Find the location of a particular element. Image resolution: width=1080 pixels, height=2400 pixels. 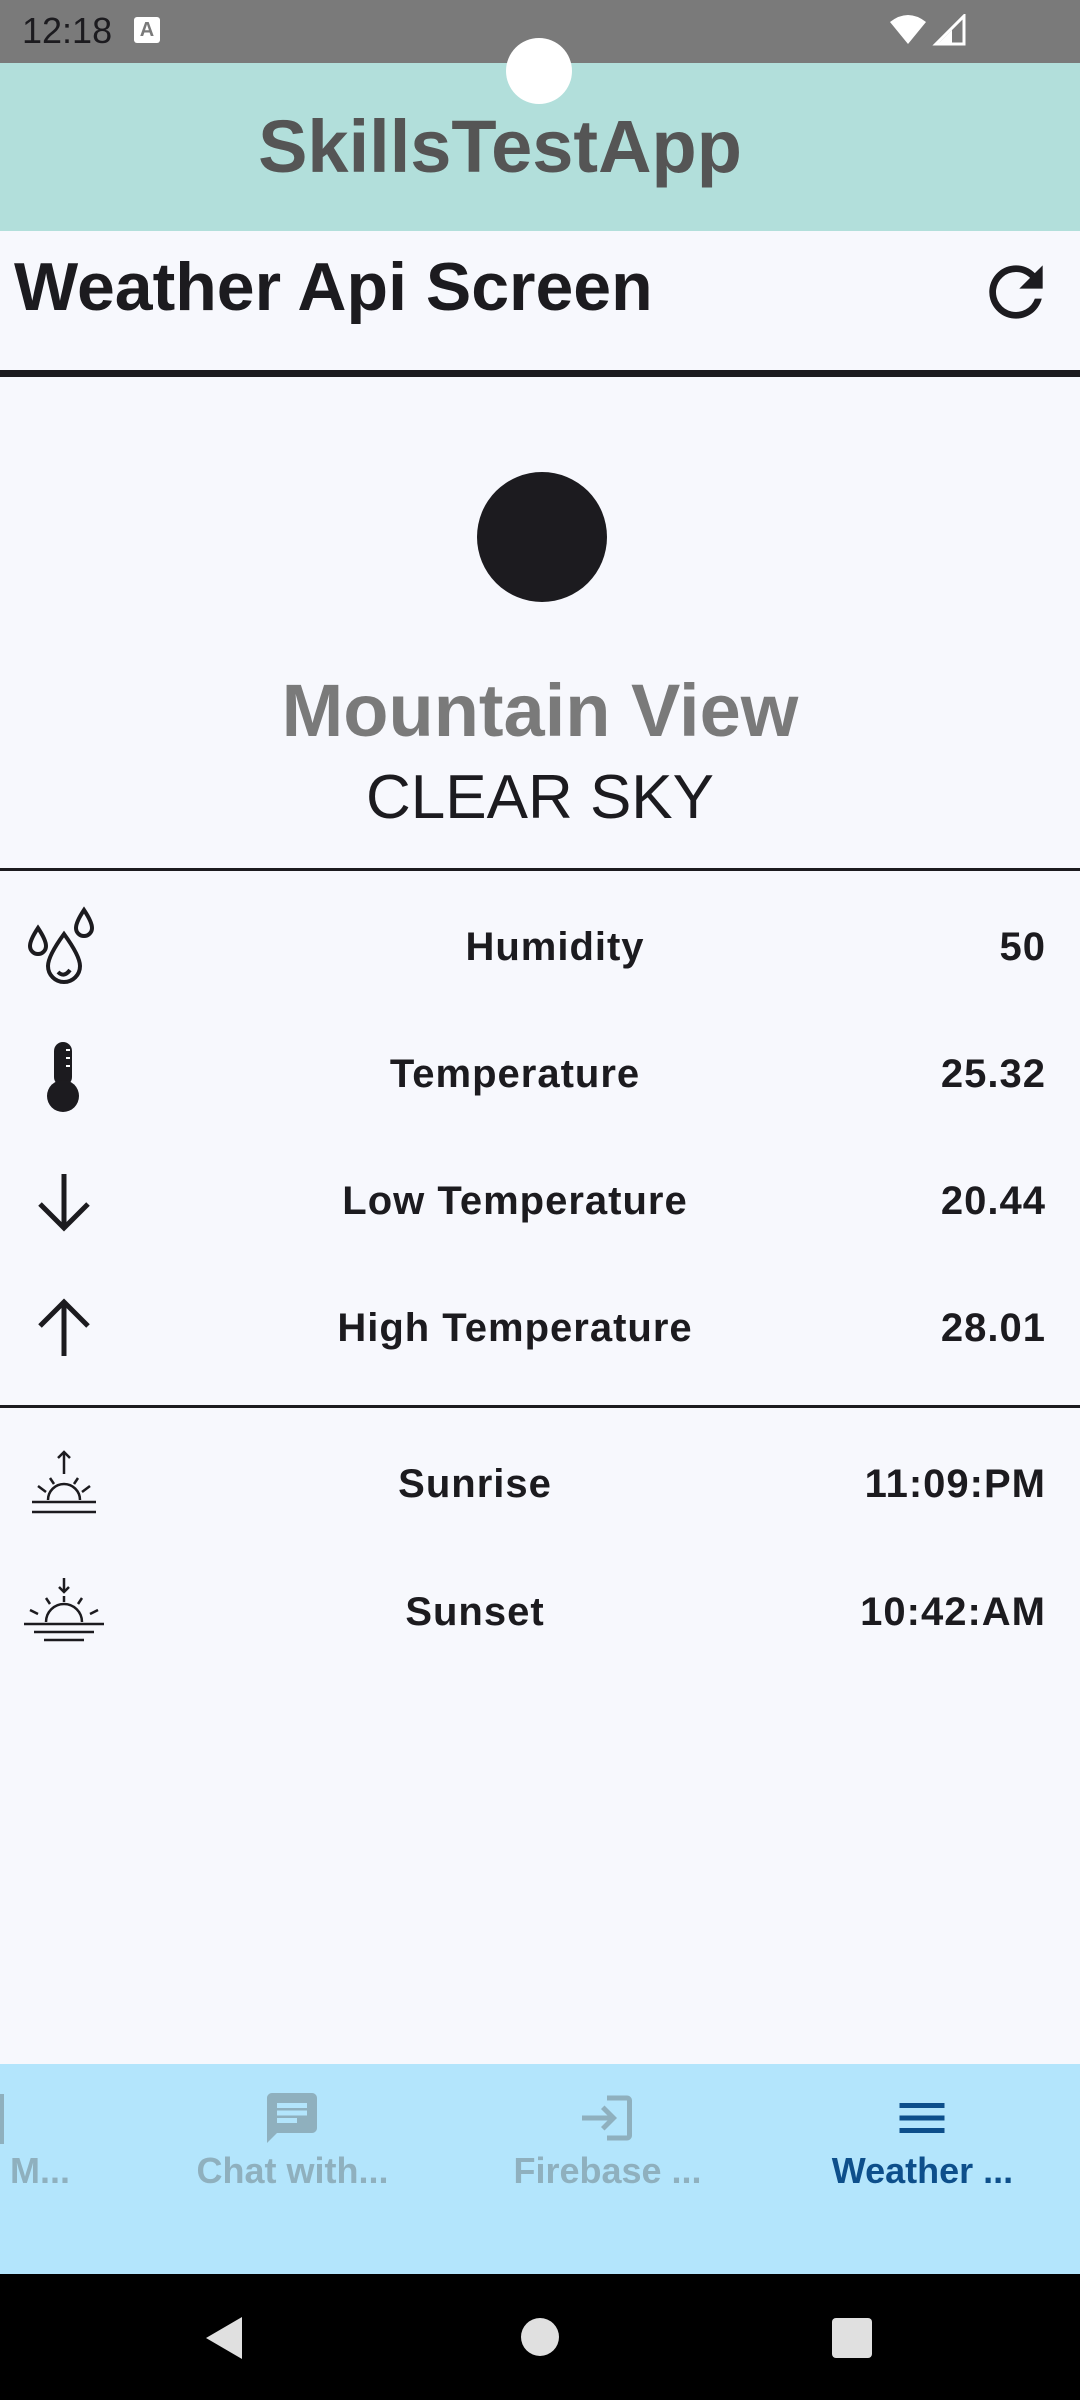

home-icon is located at coordinates (540, 2337).